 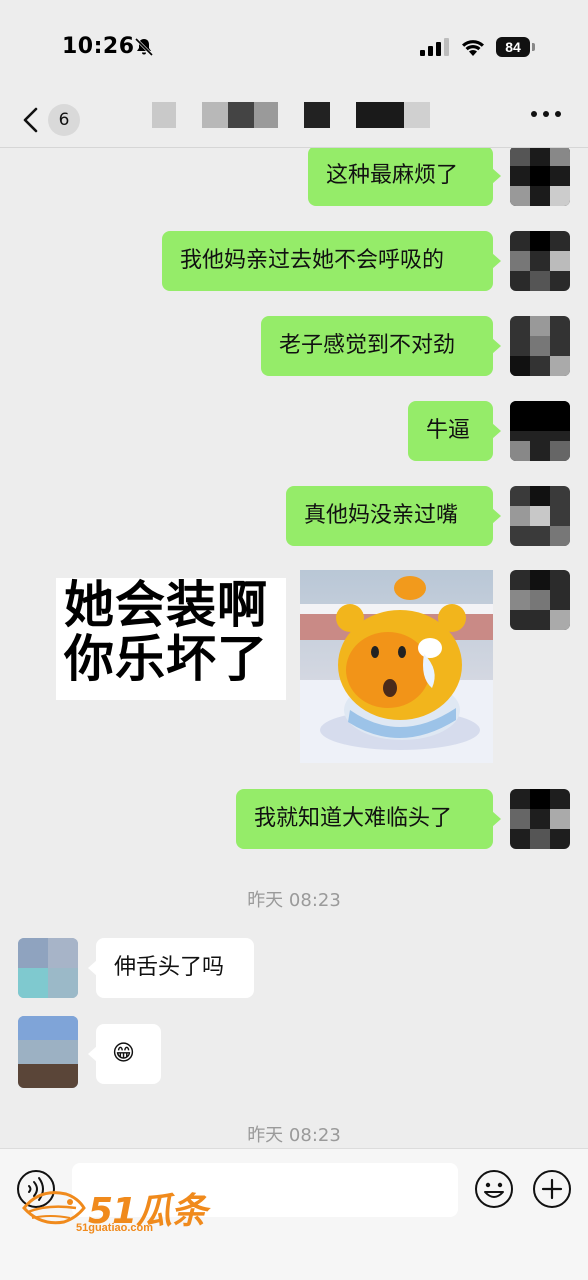 I want to click on bell-muted-icon, so click(x=144, y=47).